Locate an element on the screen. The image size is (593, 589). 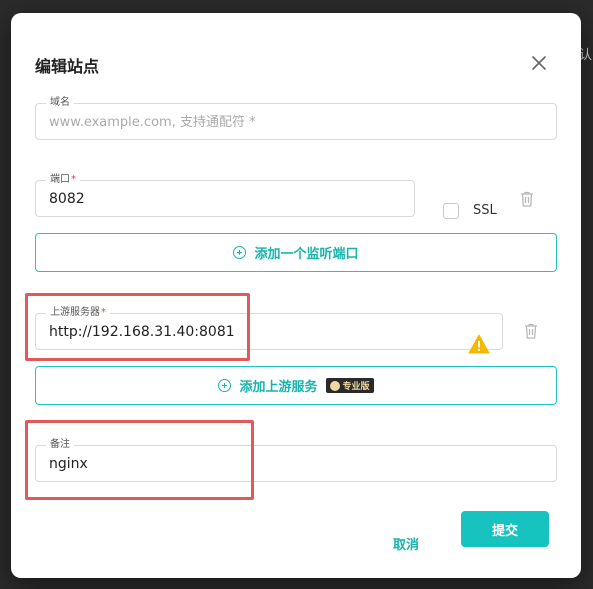
add-upstream-label: 添加上游服务 is located at coordinates (278, 387).